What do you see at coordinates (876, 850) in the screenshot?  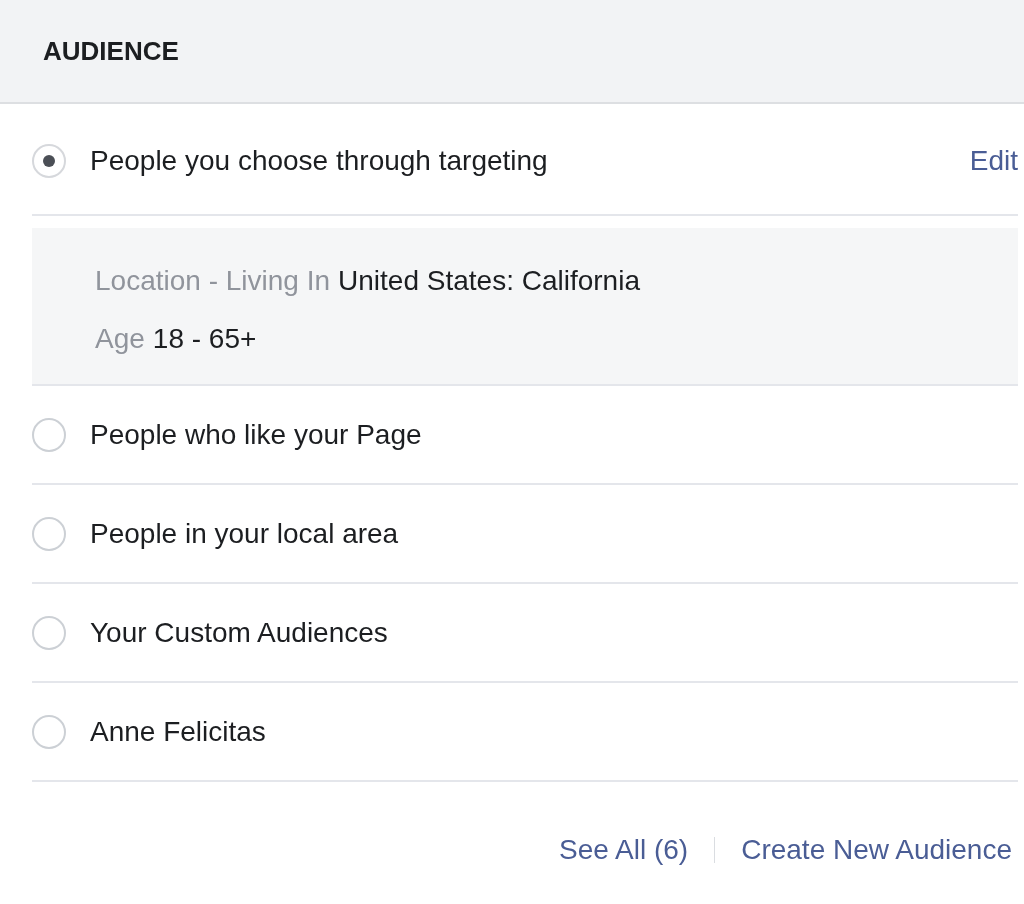 I see `footer-link: Create New Audience` at bounding box center [876, 850].